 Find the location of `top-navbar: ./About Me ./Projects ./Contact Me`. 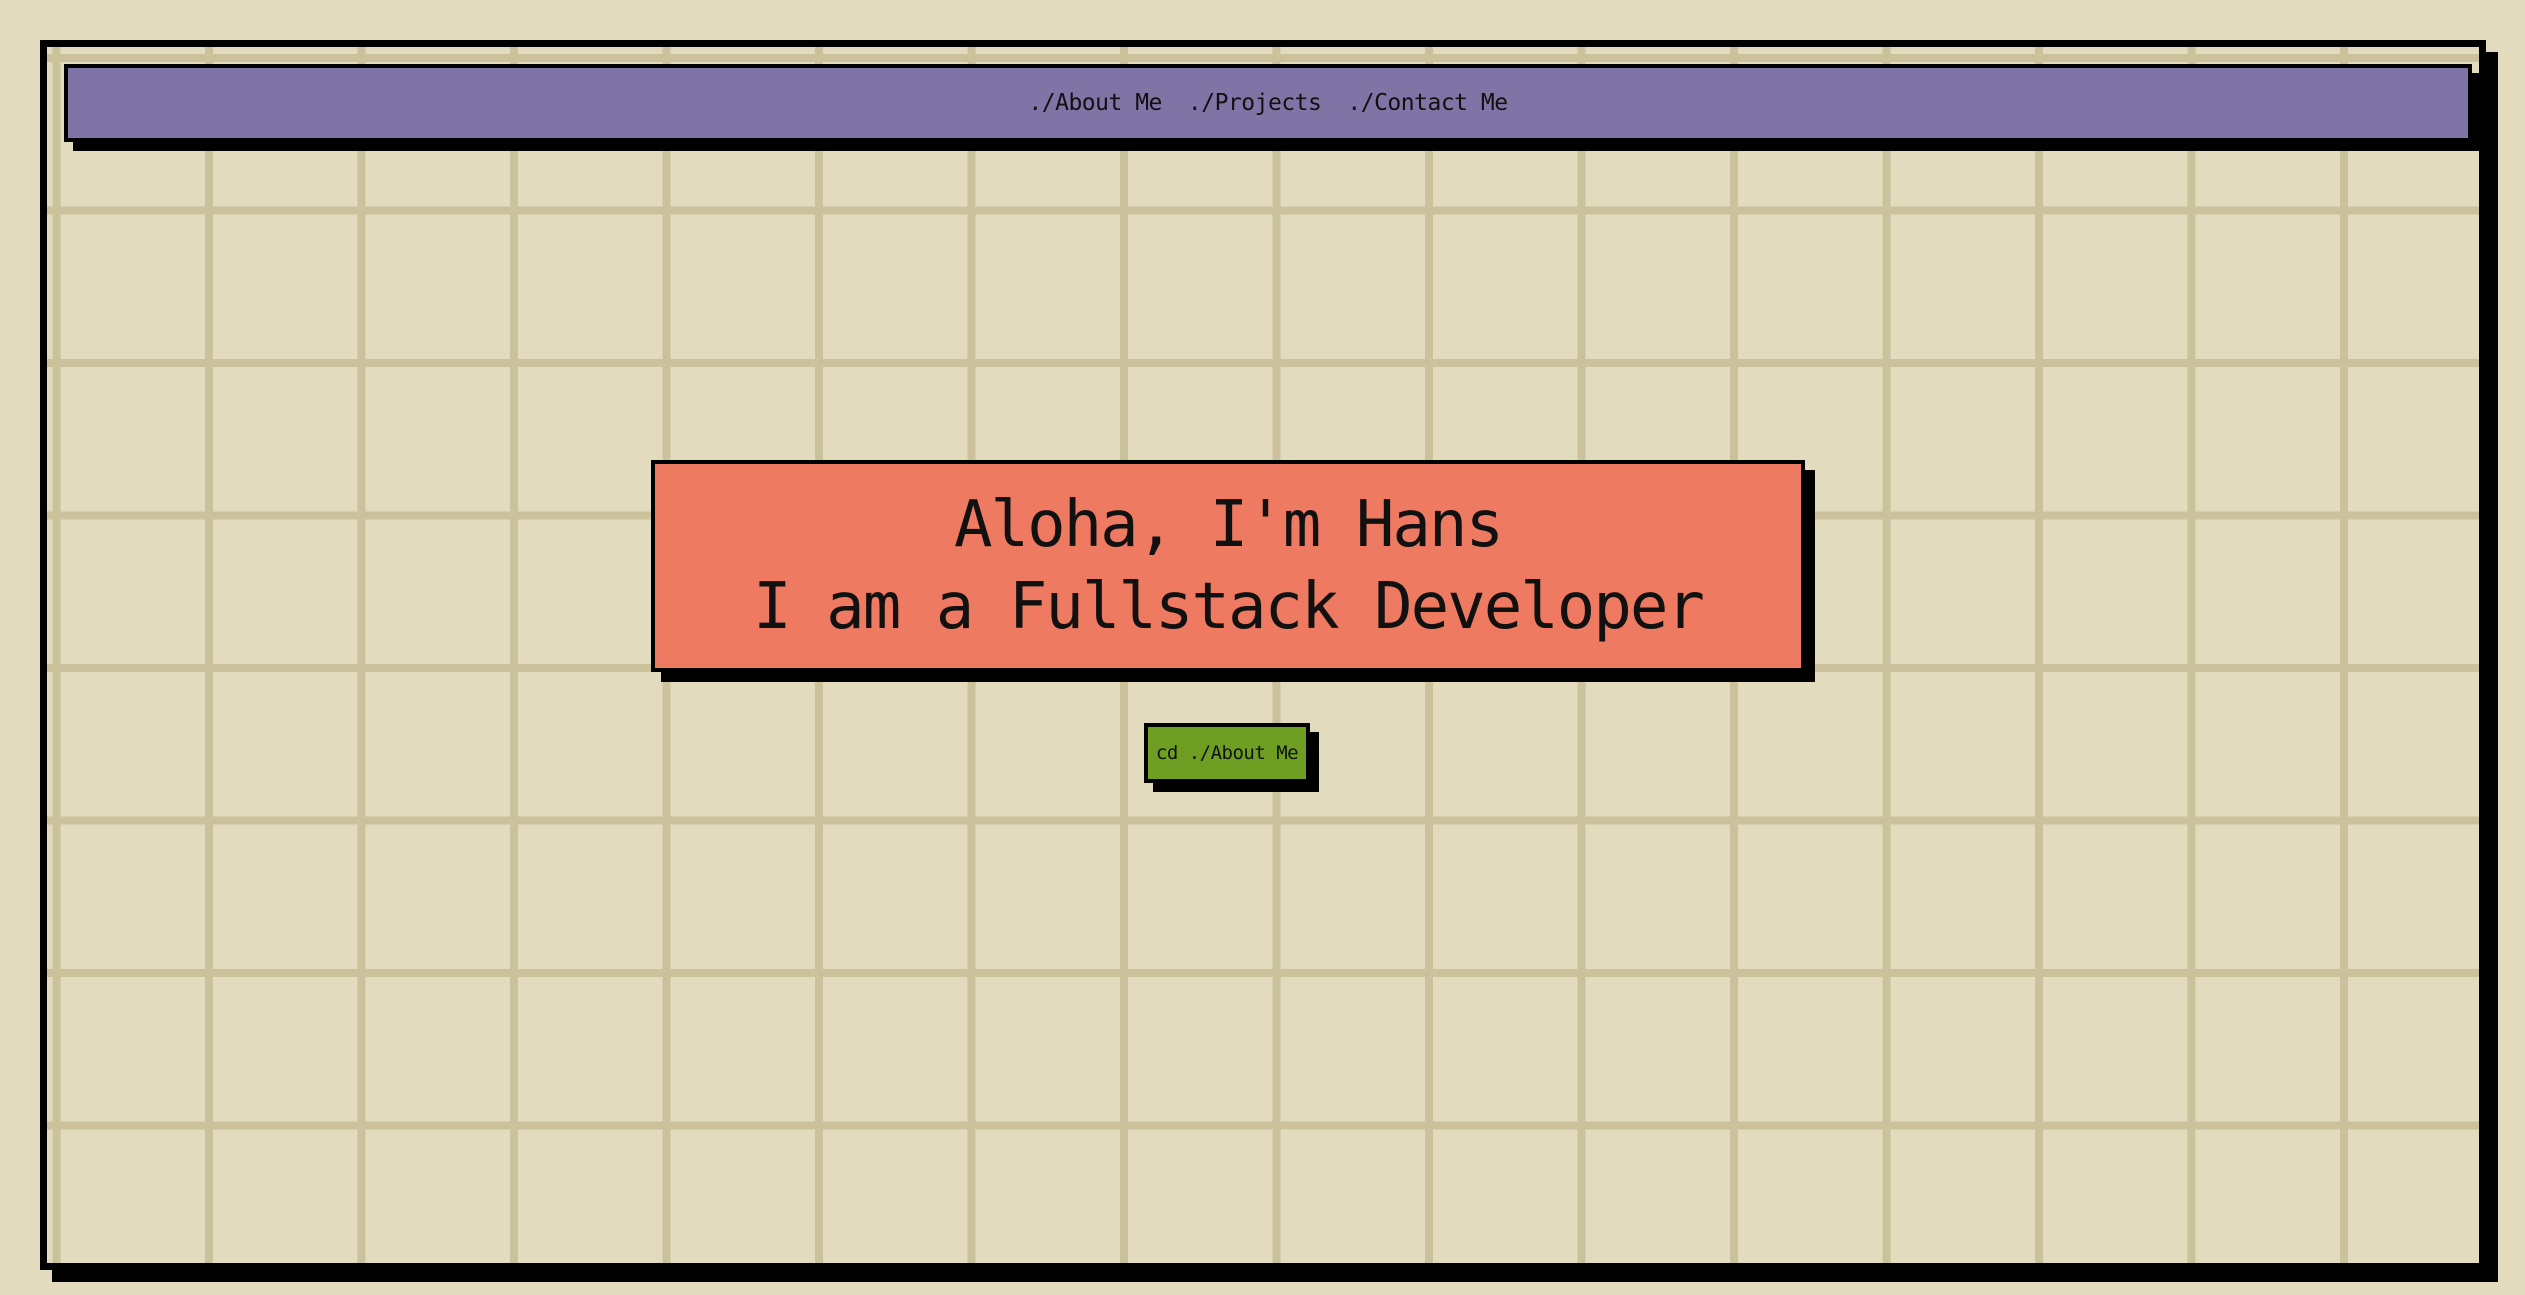

top-navbar: ./About Me ./Projects ./Contact Me is located at coordinates (1268, 103).